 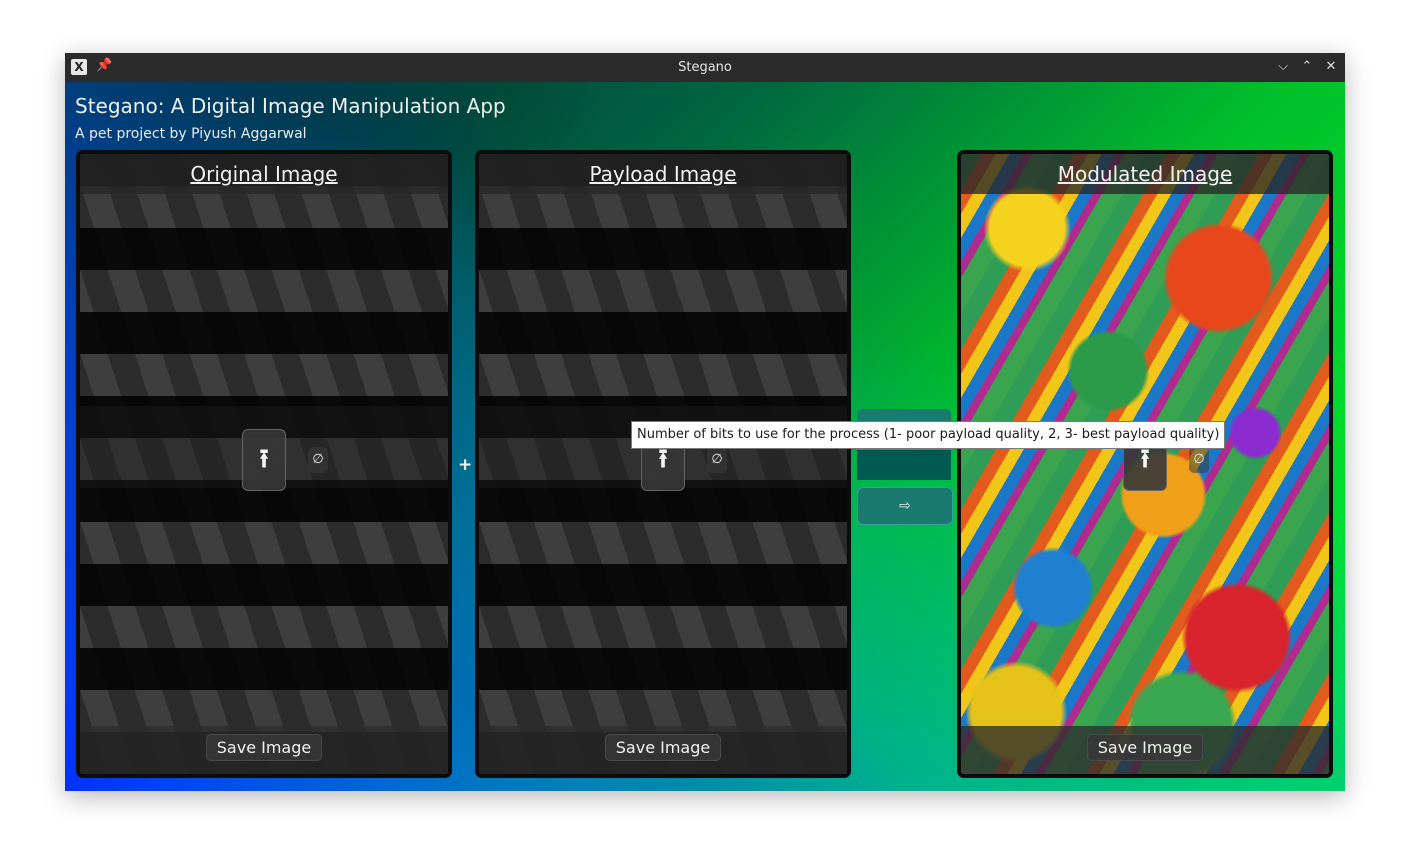 I want to click on upload-icon: ⭱, so click(x=264, y=459).